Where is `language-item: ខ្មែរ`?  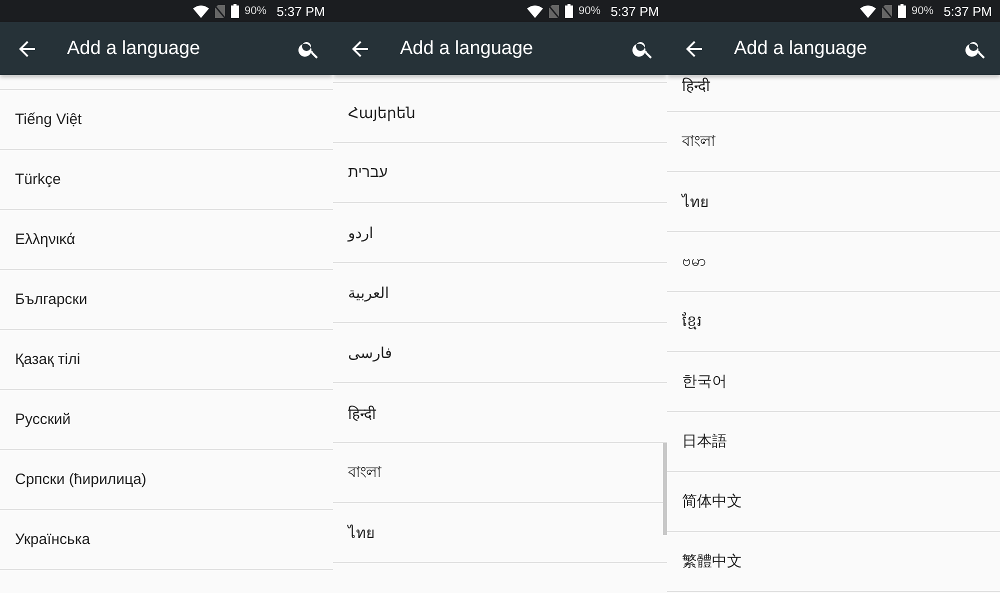
language-item: ខ្មែរ is located at coordinates (833, 322).